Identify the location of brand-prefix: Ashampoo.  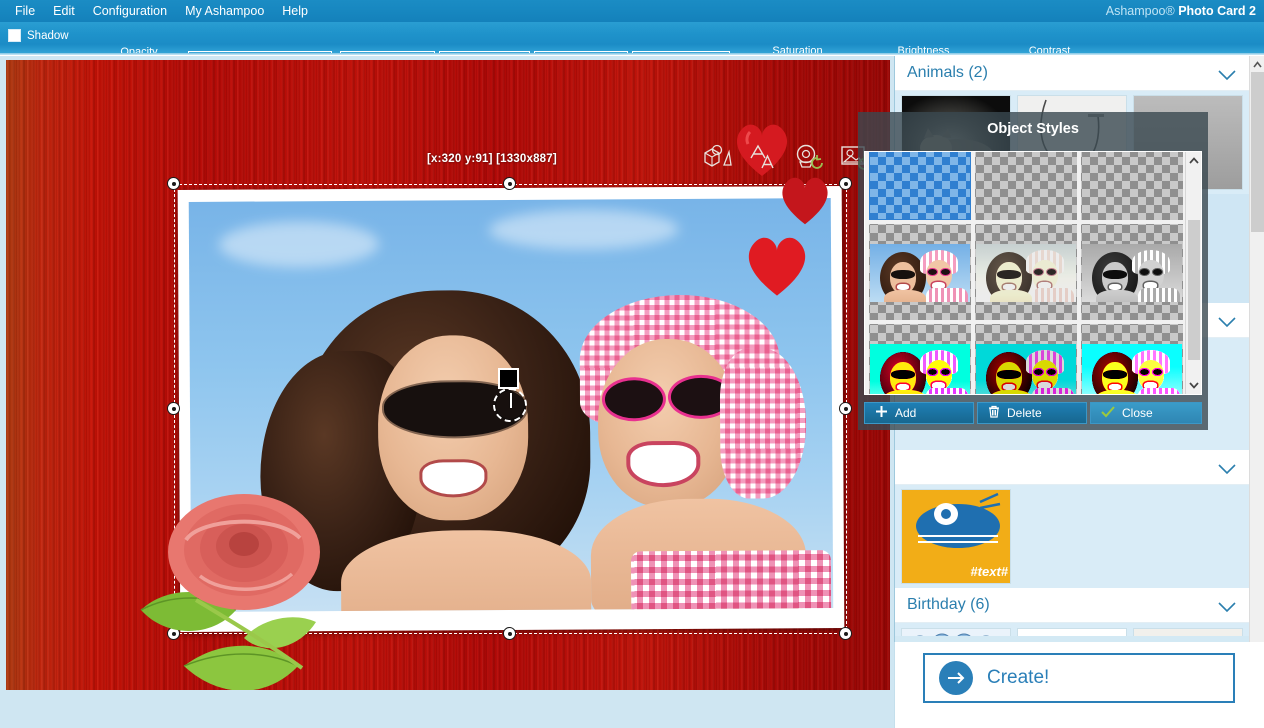
(1135, 11).